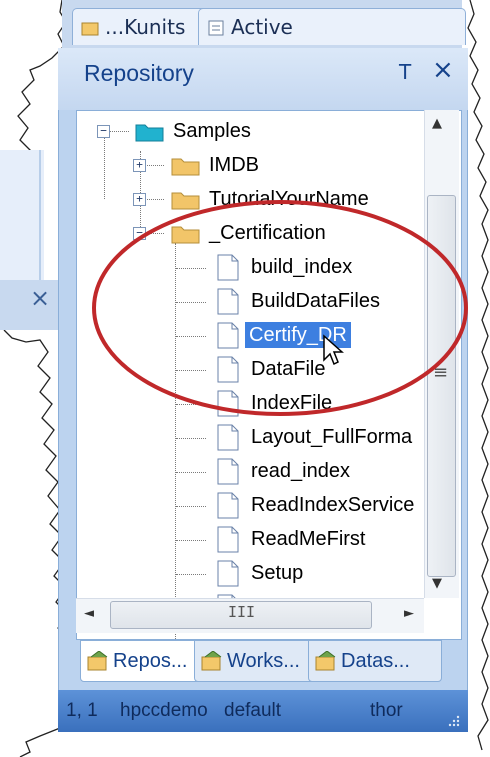 The height and width of the screenshot is (757, 490). What do you see at coordinates (139, 73) in the screenshot?
I see `panel-title: Repository` at bounding box center [139, 73].